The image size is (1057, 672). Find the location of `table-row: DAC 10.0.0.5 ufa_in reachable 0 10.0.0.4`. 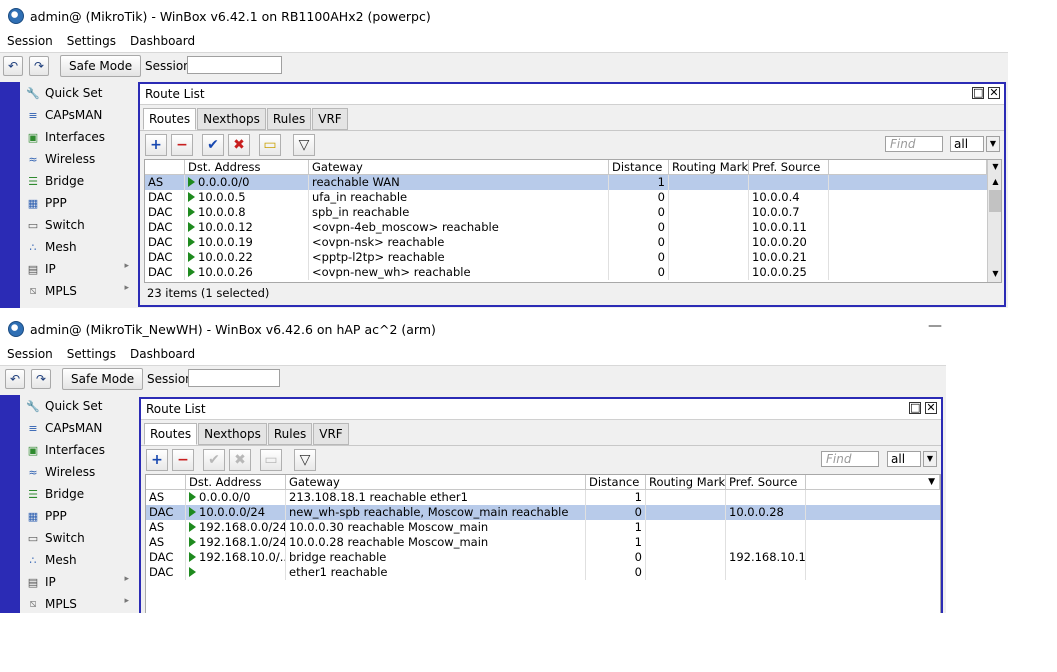

table-row: DAC 10.0.0.5 ufa_in reachable 0 10.0.0.4 is located at coordinates (566, 197).